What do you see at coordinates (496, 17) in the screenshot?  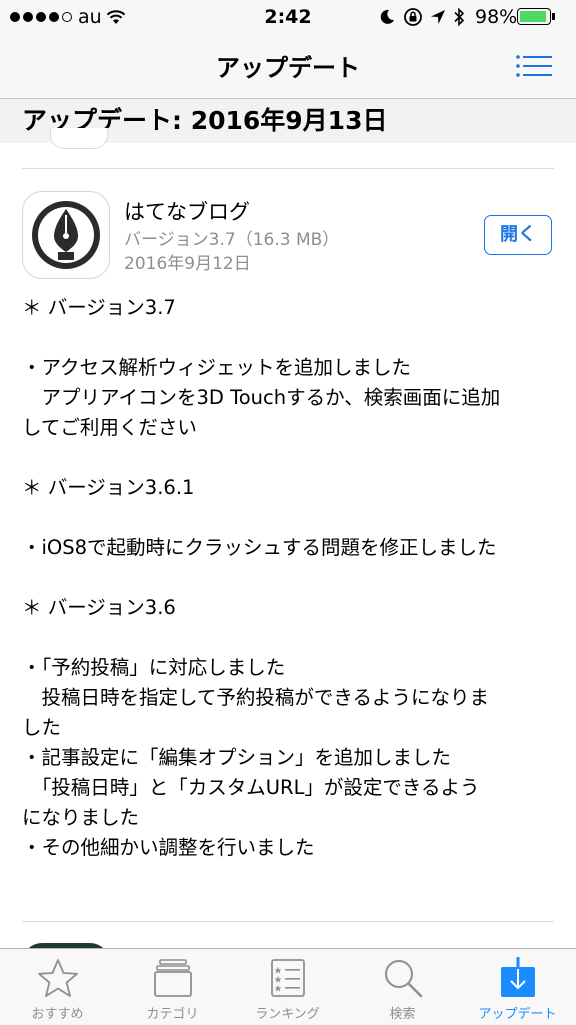 I see `battery-percentage: 98%` at bounding box center [496, 17].